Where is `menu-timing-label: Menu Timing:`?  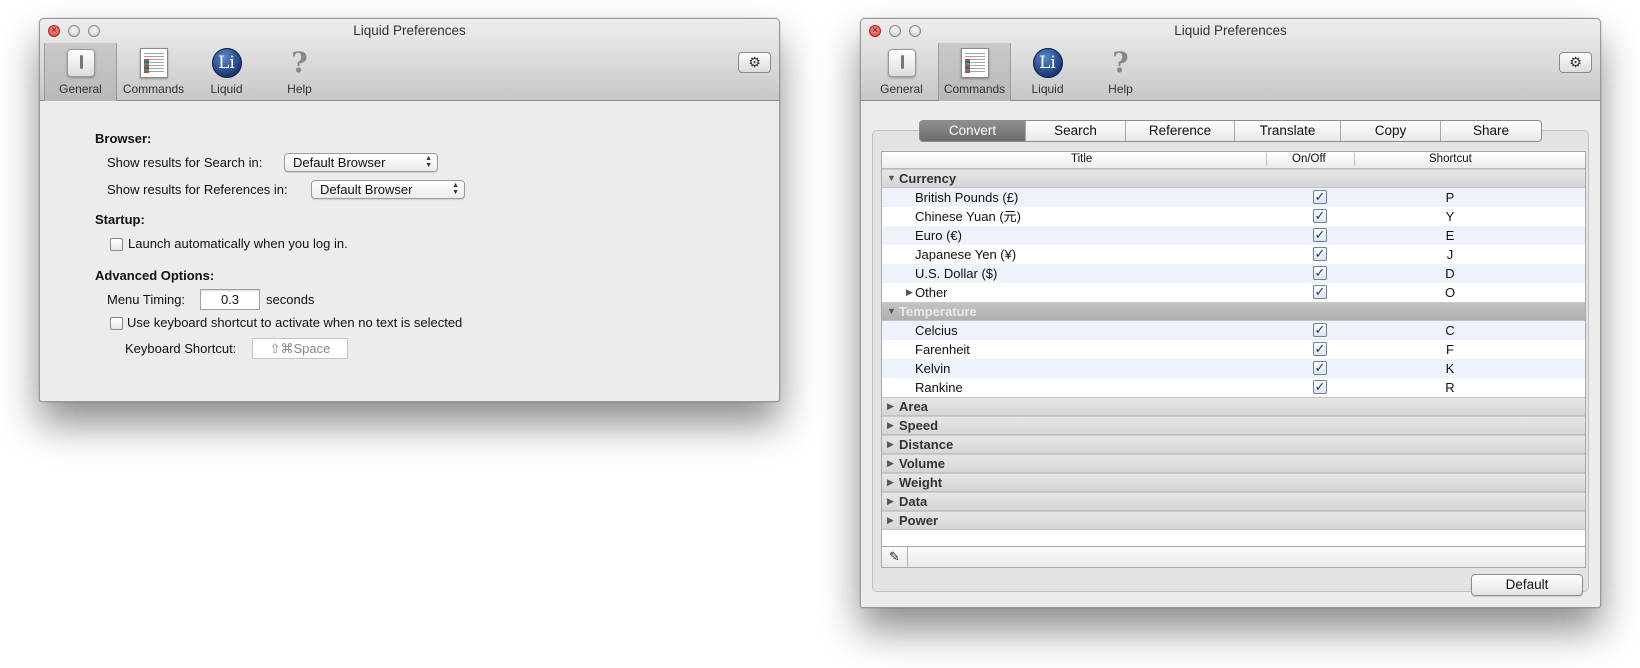
menu-timing-label: Menu Timing: is located at coordinates (146, 299).